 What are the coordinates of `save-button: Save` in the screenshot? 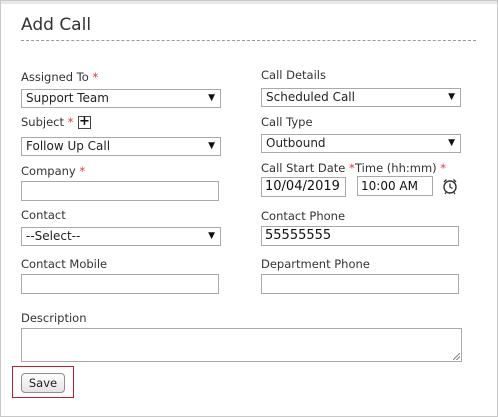 It's located at (43, 383).